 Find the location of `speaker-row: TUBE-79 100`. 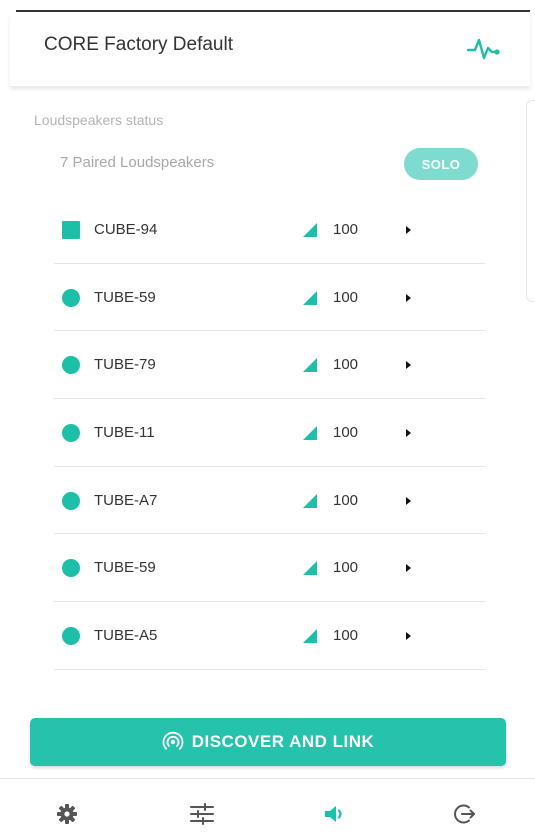

speaker-row: TUBE-79 100 is located at coordinates (269, 365).